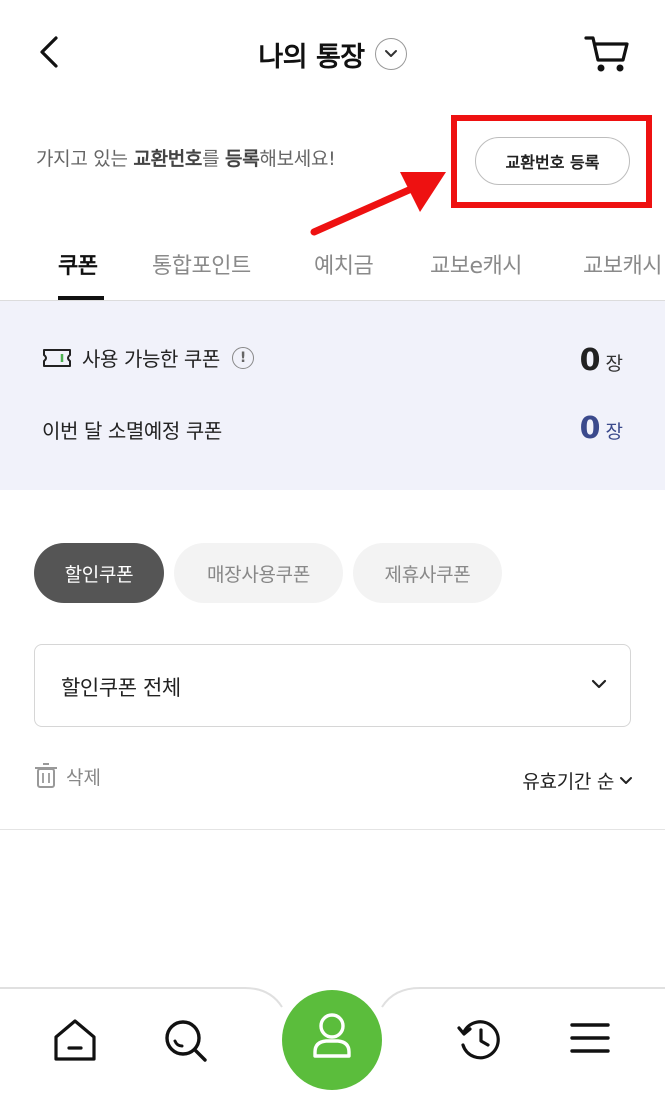  I want to click on person-icon, so click(332, 1035).